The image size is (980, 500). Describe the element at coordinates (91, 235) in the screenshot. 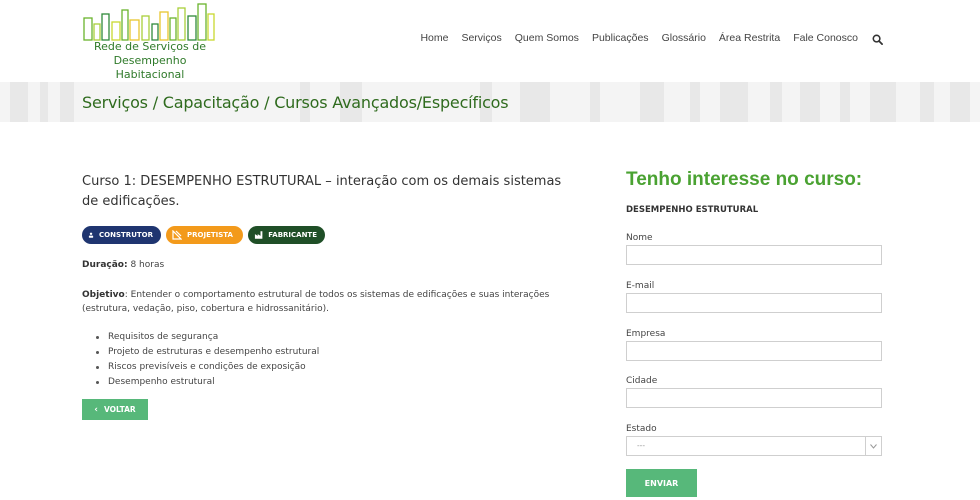

I see `worker-icon` at that location.